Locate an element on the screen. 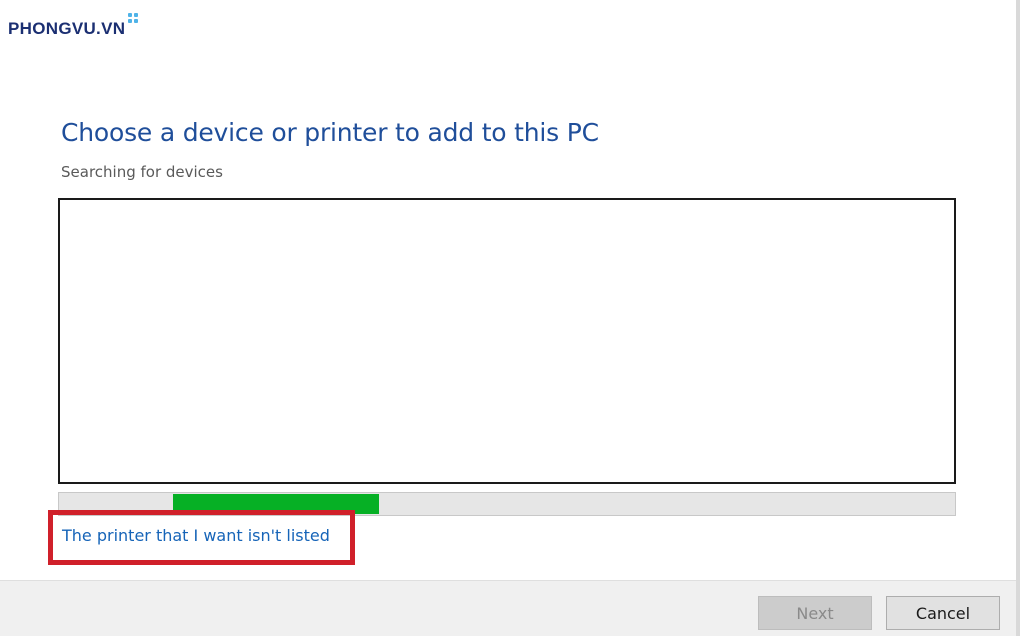 This screenshot has height=636, width=1020. phongvu-logo: PHONGVU.VN is located at coordinates (73, 29).